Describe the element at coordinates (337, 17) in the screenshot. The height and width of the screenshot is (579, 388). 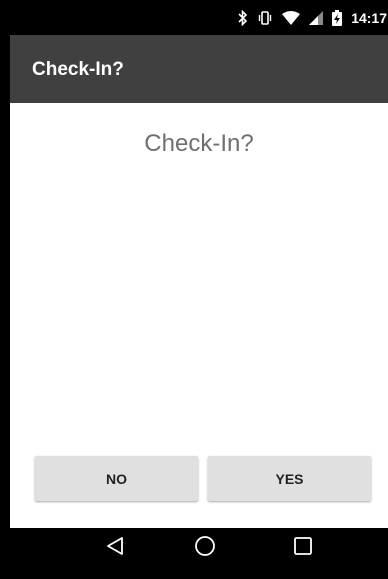
I see `battery-charging-icon` at that location.